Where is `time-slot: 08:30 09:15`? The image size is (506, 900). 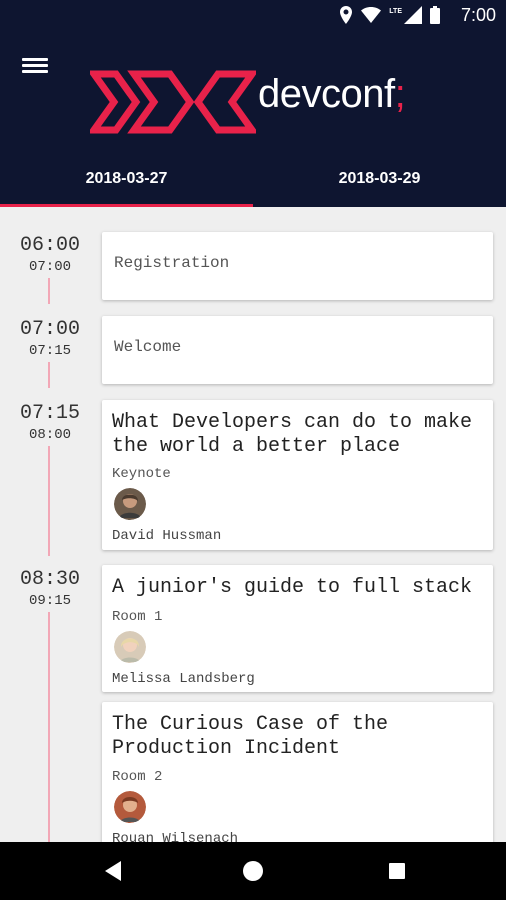 time-slot: 08:30 09:15 is located at coordinates (50, 589).